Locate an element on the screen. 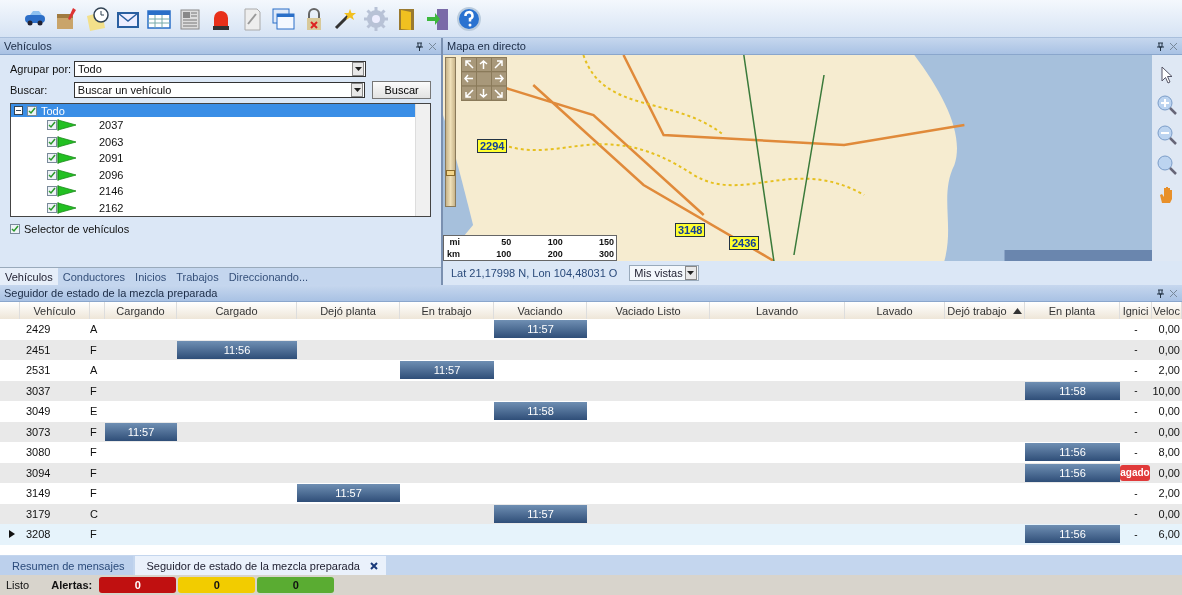 The width and height of the screenshot is (1182, 595). sort-up-icon is located at coordinates (1017, 310).